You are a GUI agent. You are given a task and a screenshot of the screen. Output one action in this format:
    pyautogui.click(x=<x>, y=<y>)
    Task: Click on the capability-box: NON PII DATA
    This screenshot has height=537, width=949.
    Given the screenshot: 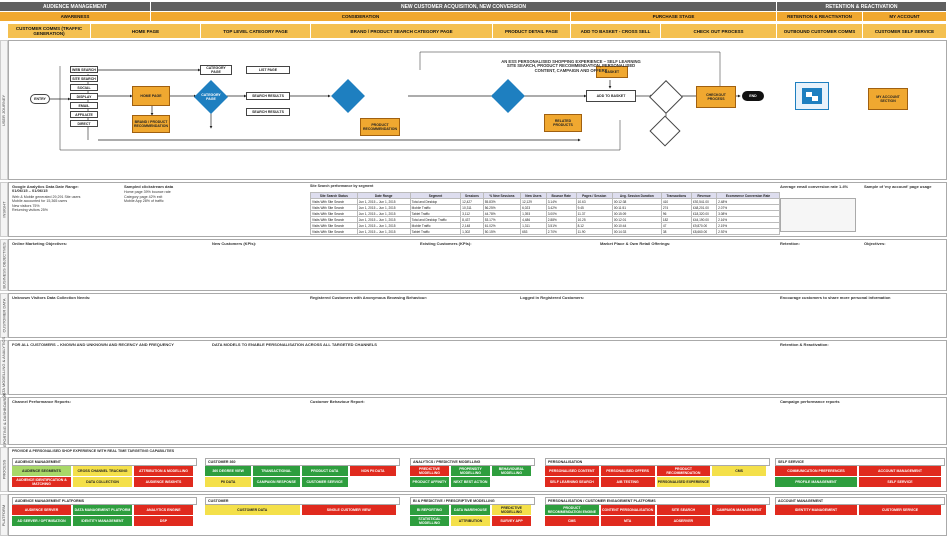 What is the action you would take?
    pyautogui.click(x=372, y=471)
    